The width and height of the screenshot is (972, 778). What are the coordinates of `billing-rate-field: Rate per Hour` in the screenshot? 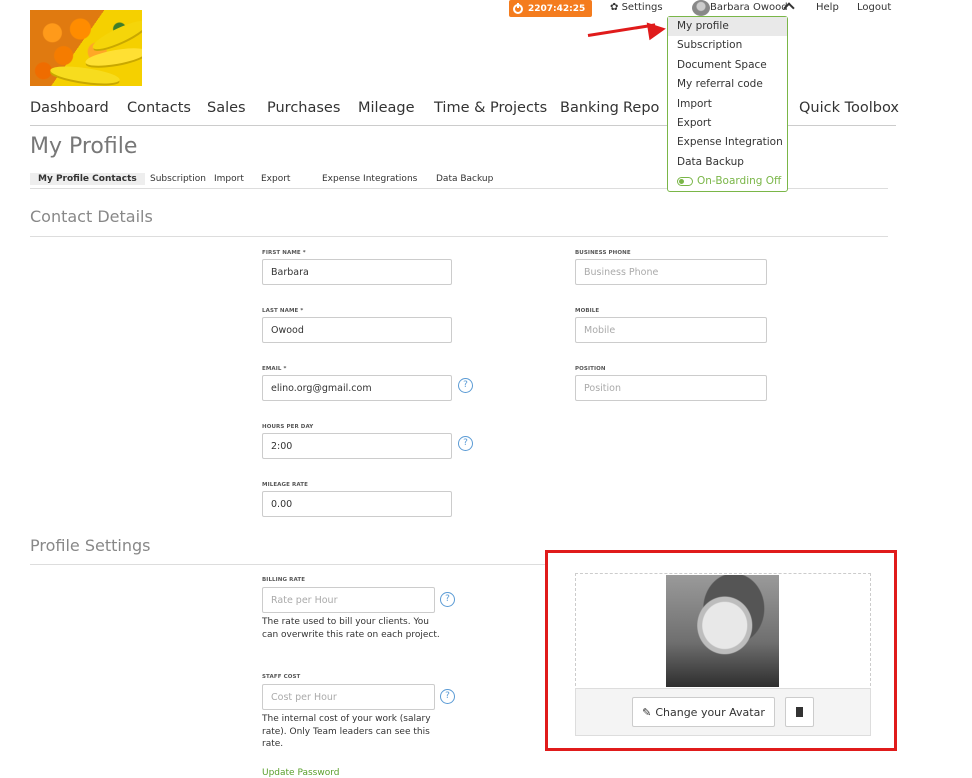 It's located at (348, 600).